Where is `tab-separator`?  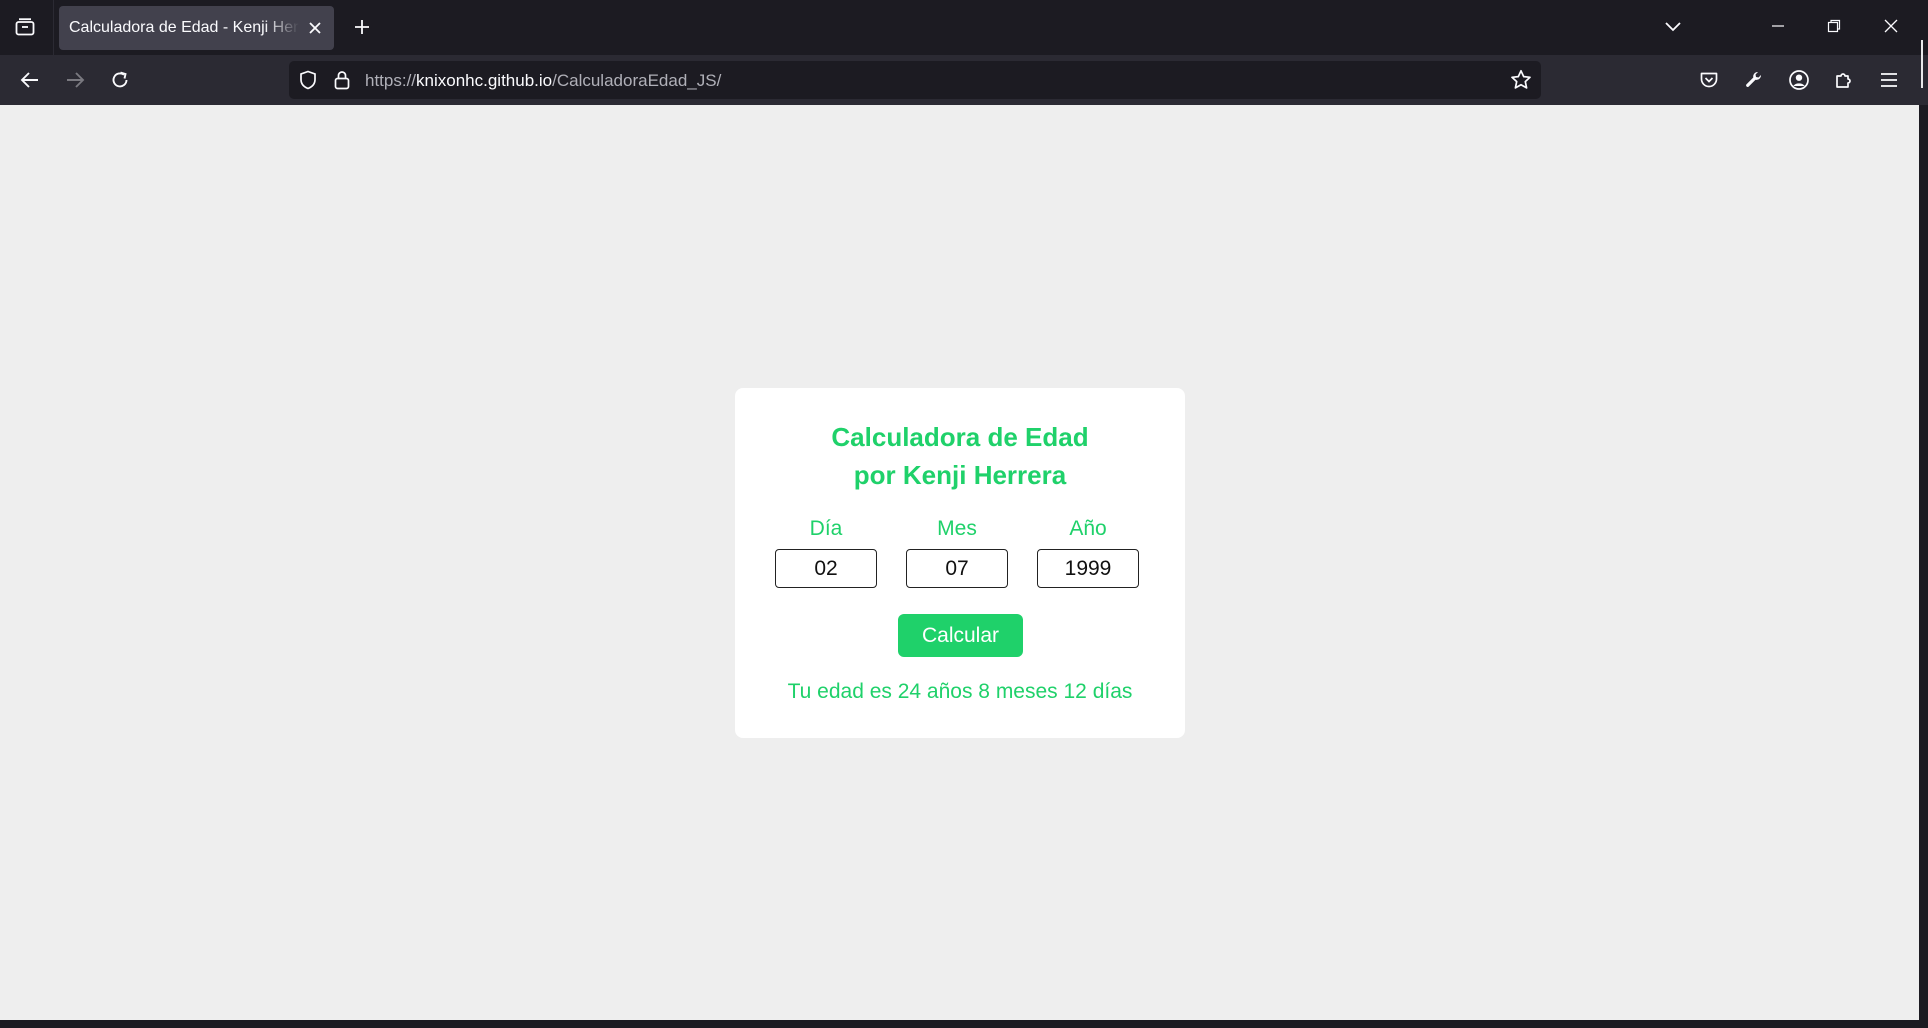 tab-separator is located at coordinates (53, 27).